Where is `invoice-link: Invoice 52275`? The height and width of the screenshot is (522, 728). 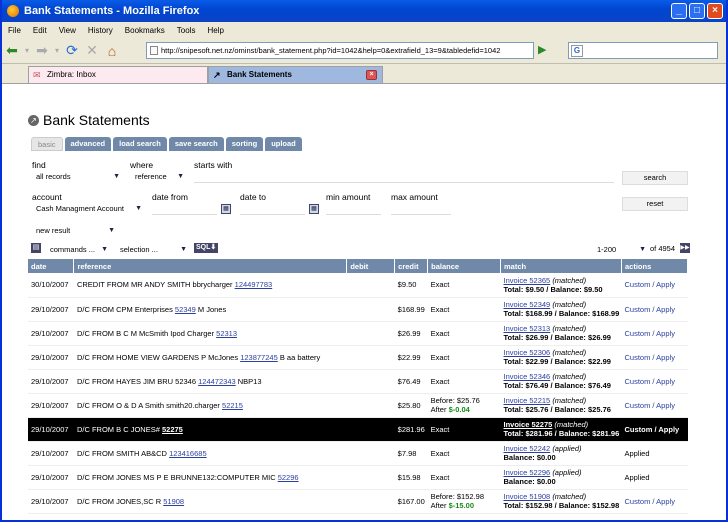
invoice-link: Invoice 52275 is located at coordinates (528, 424).